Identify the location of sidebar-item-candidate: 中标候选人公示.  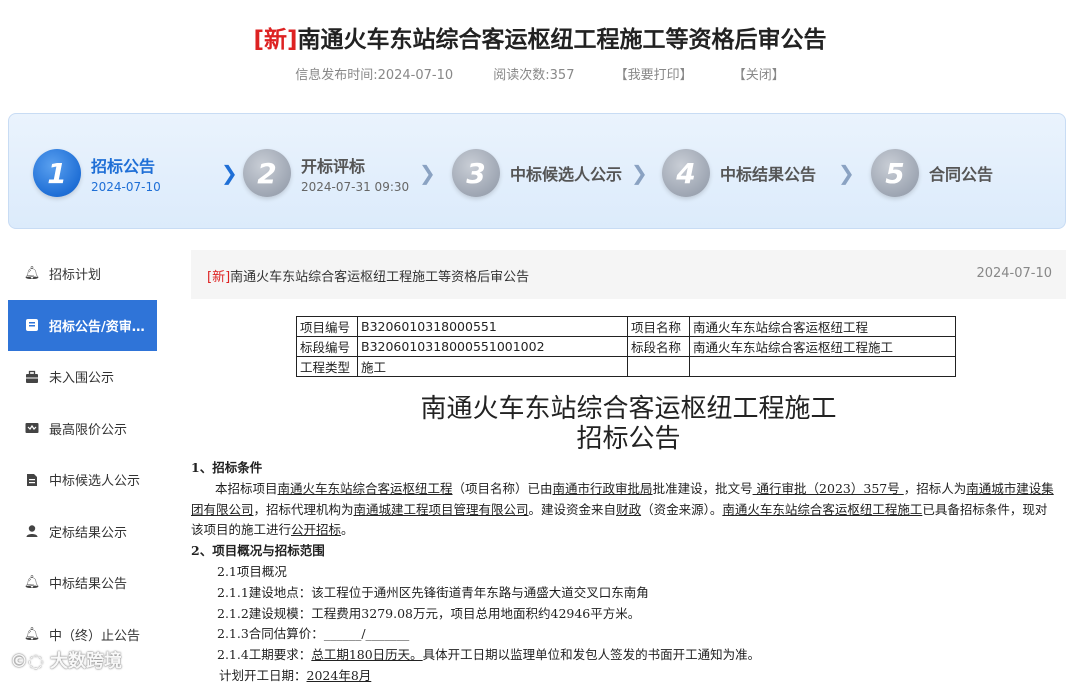
(82, 480).